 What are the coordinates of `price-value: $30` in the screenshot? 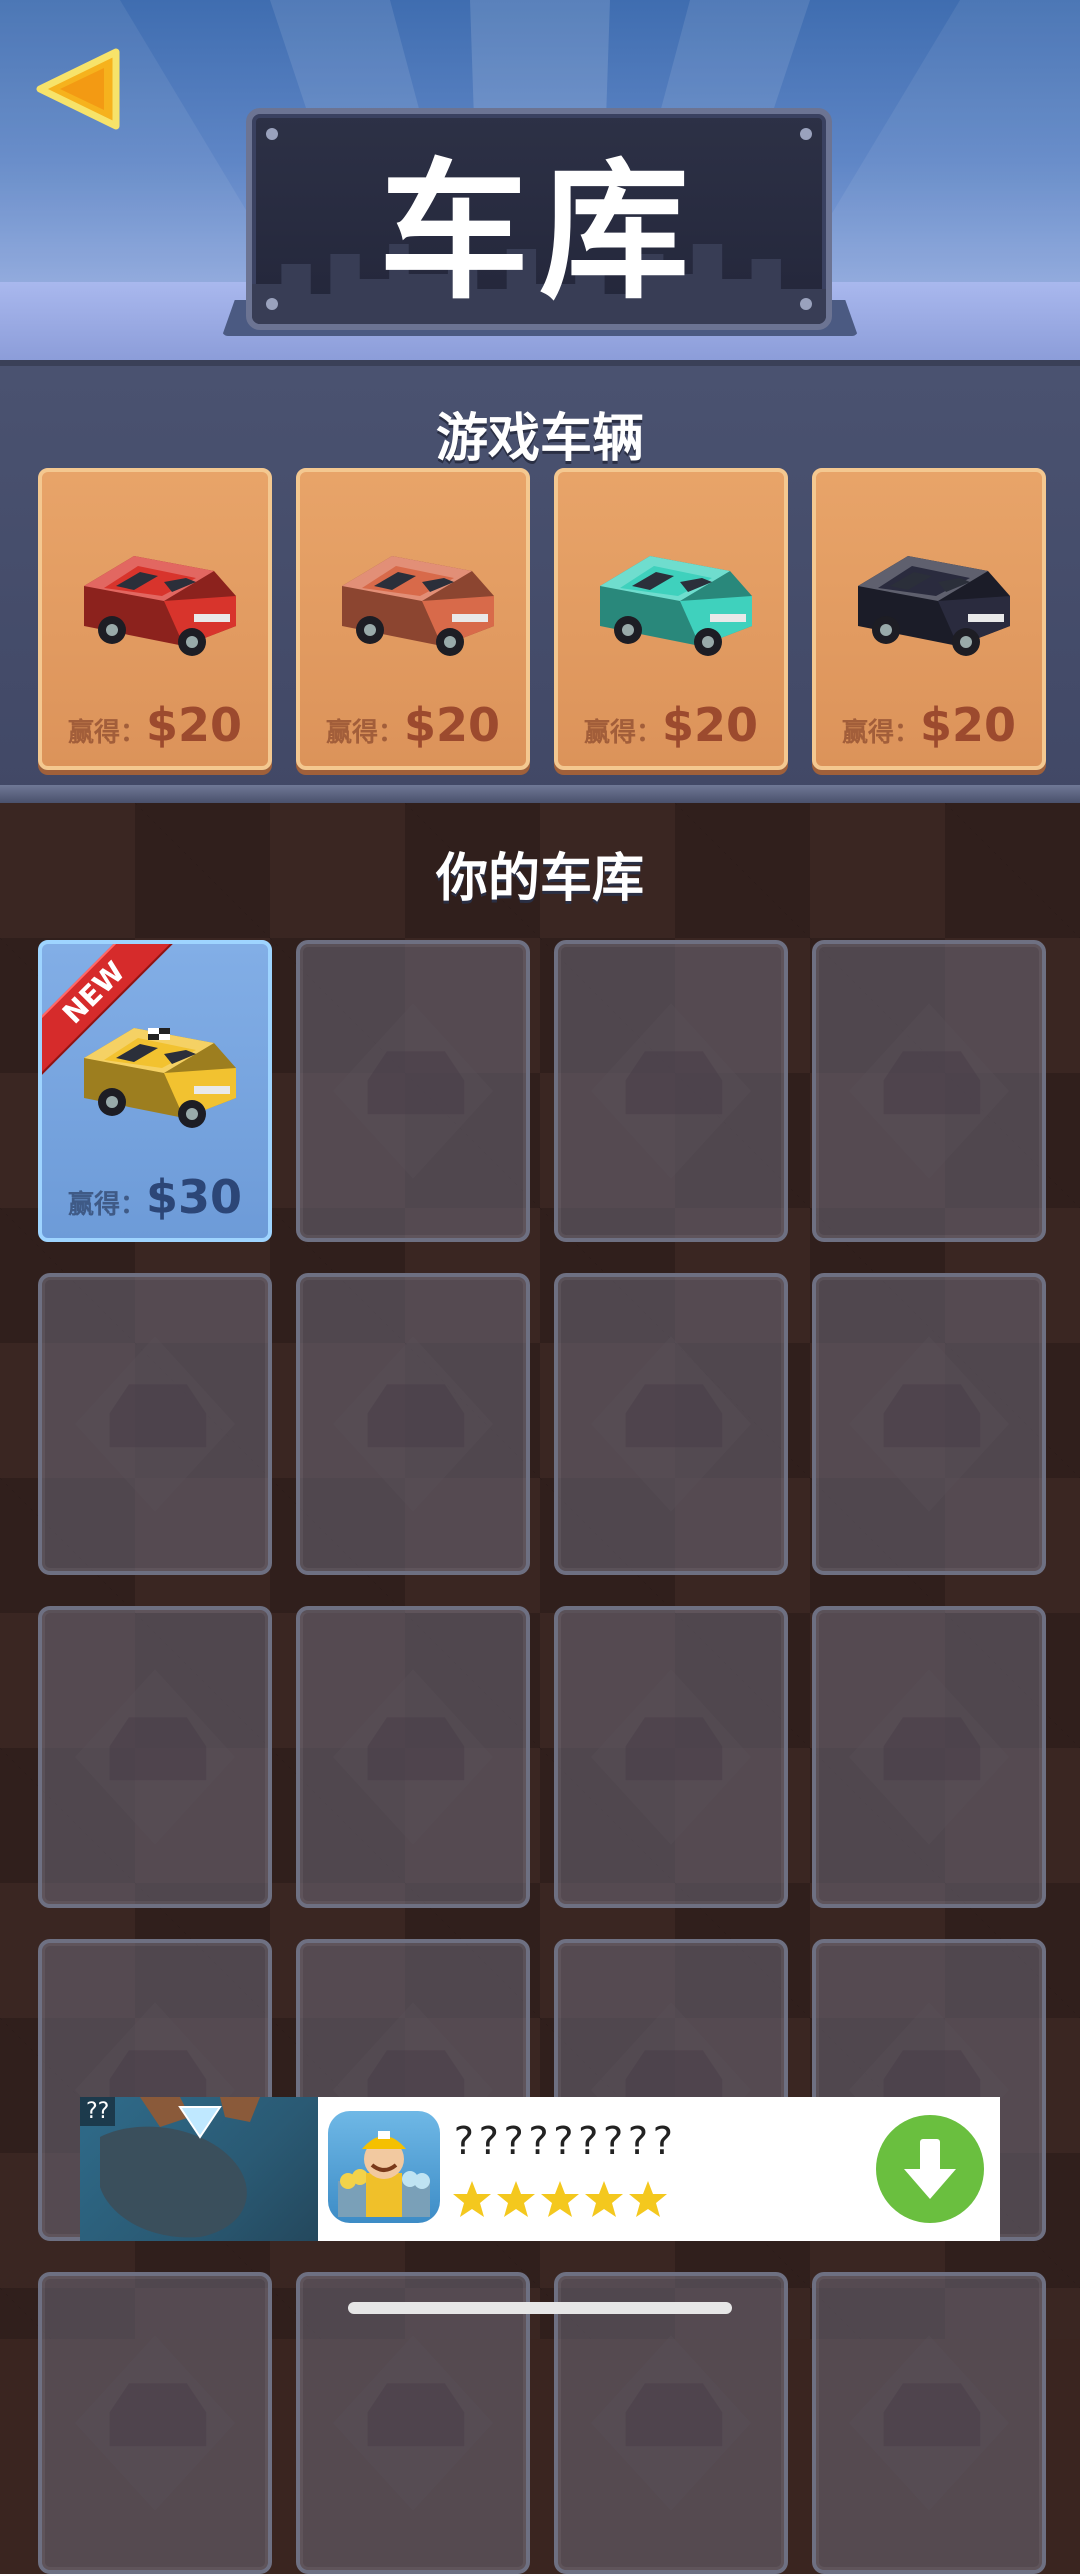 It's located at (194, 1197).